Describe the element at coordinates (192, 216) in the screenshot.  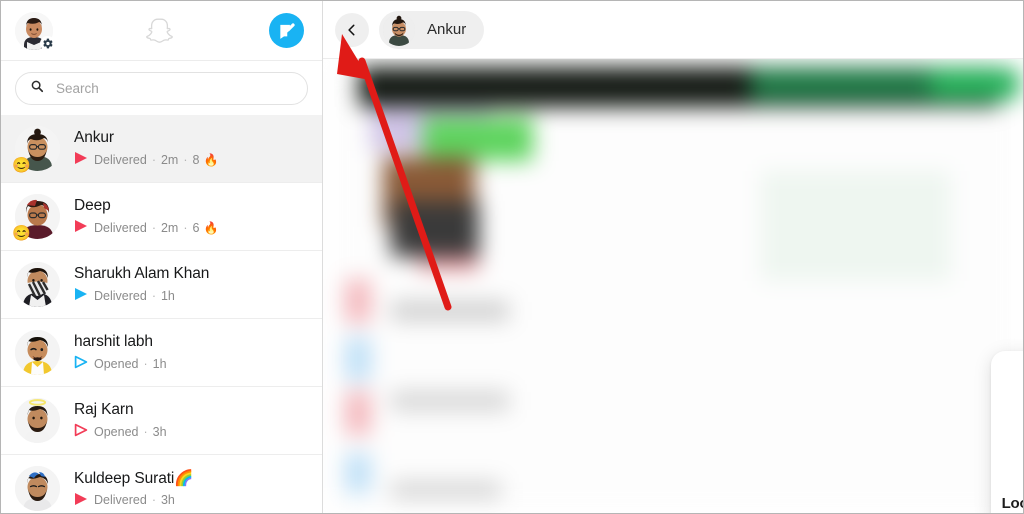
I see `chat-text: Deep Delivered · 2m · 6 🔥` at that location.